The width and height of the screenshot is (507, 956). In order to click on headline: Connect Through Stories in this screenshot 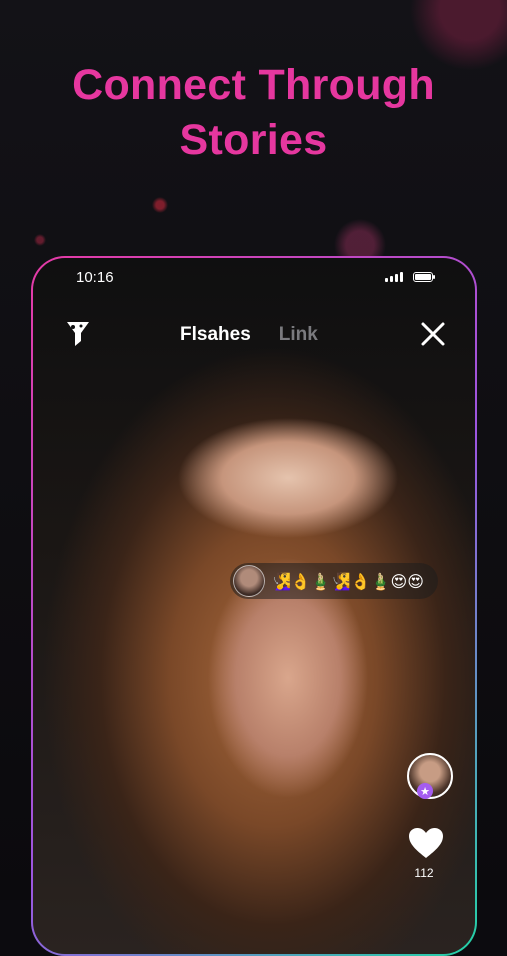, I will do `click(253, 113)`.